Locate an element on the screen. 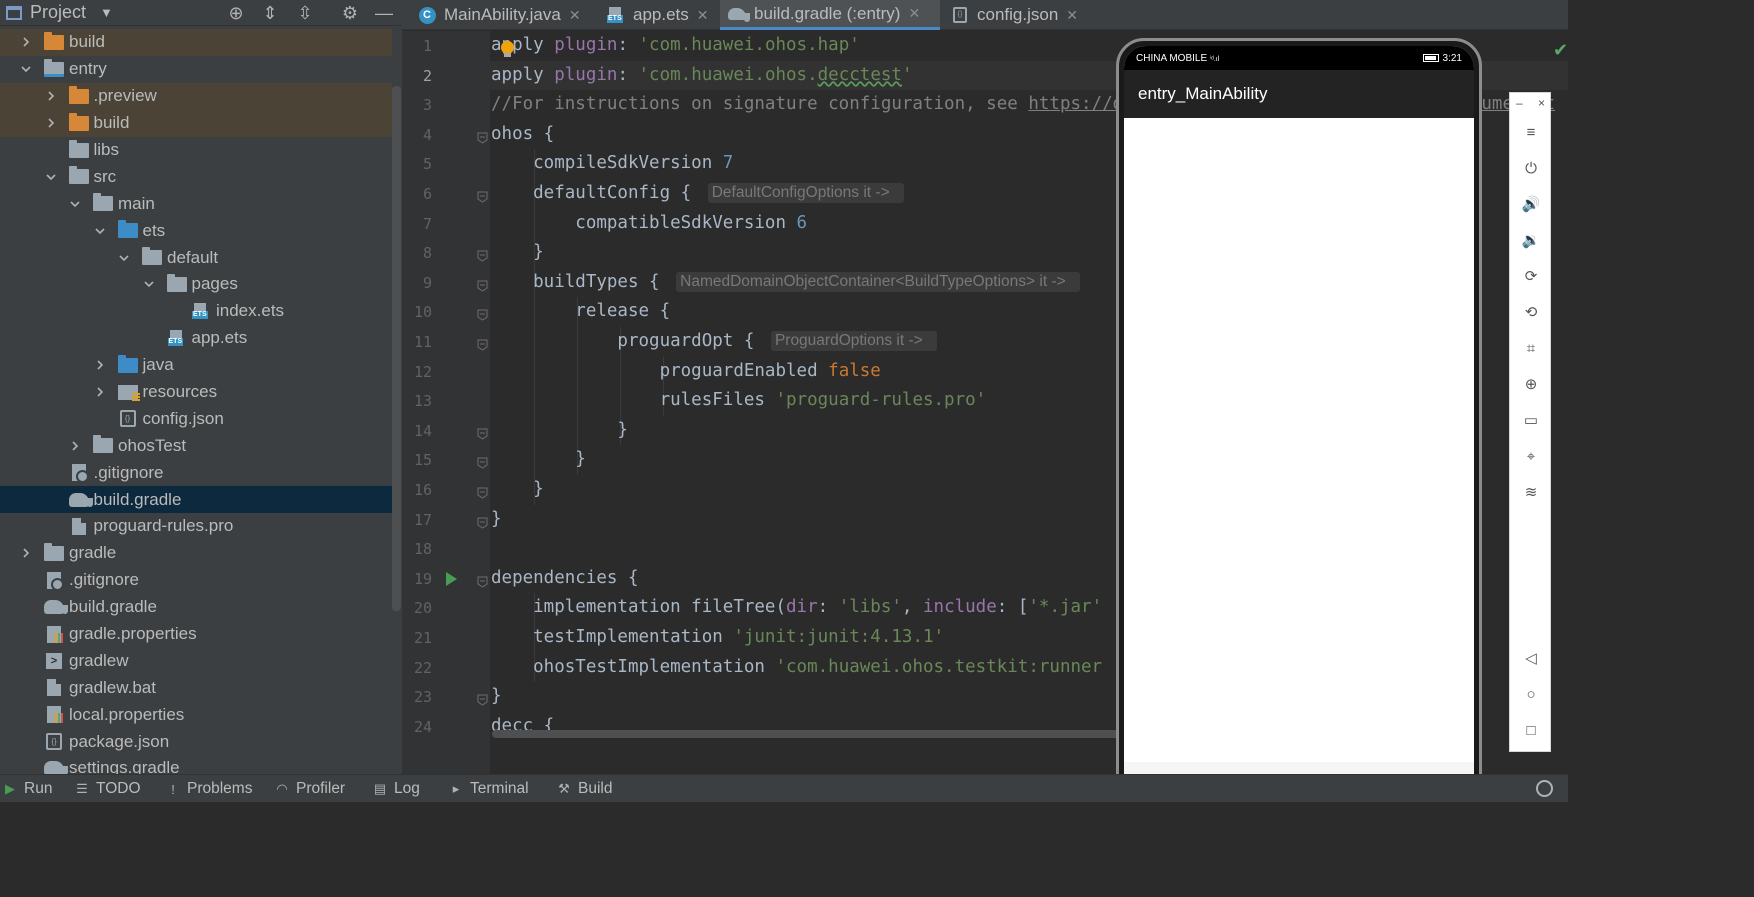 This screenshot has height=897, width=1754. tree-item: main is located at coordinates (196, 203).